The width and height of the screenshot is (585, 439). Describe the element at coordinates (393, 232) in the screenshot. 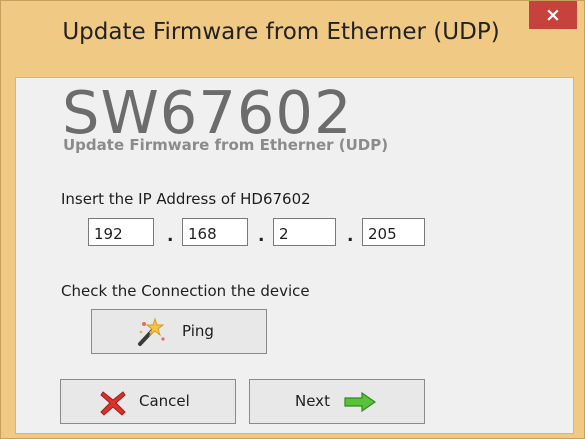

I see `ip-octet-4-input` at that location.